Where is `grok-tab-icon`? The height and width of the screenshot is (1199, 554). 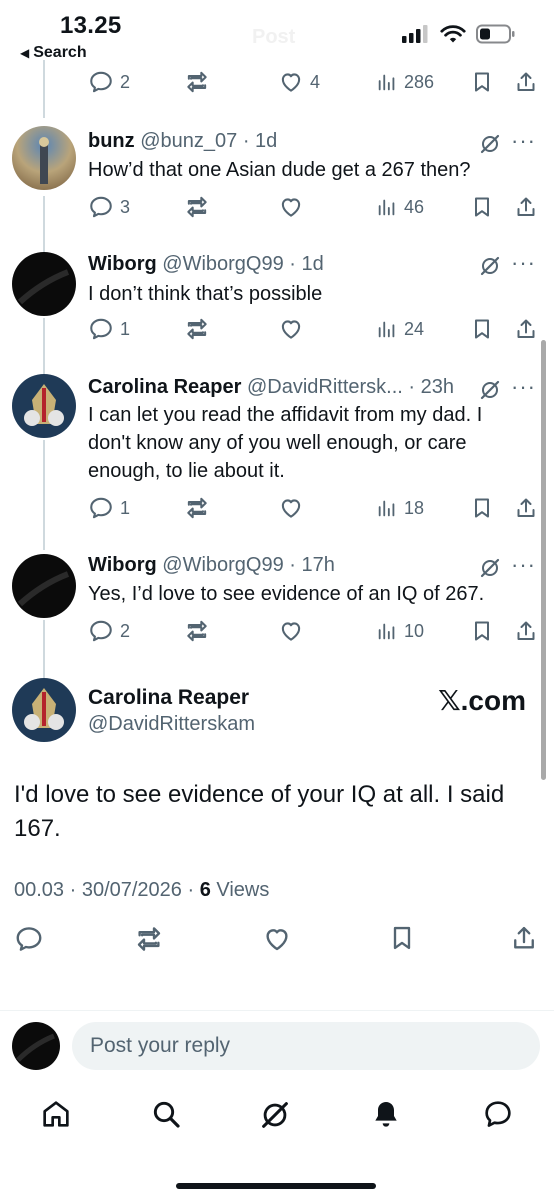
grok-tab-icon is located at coordinates (275, 1115).